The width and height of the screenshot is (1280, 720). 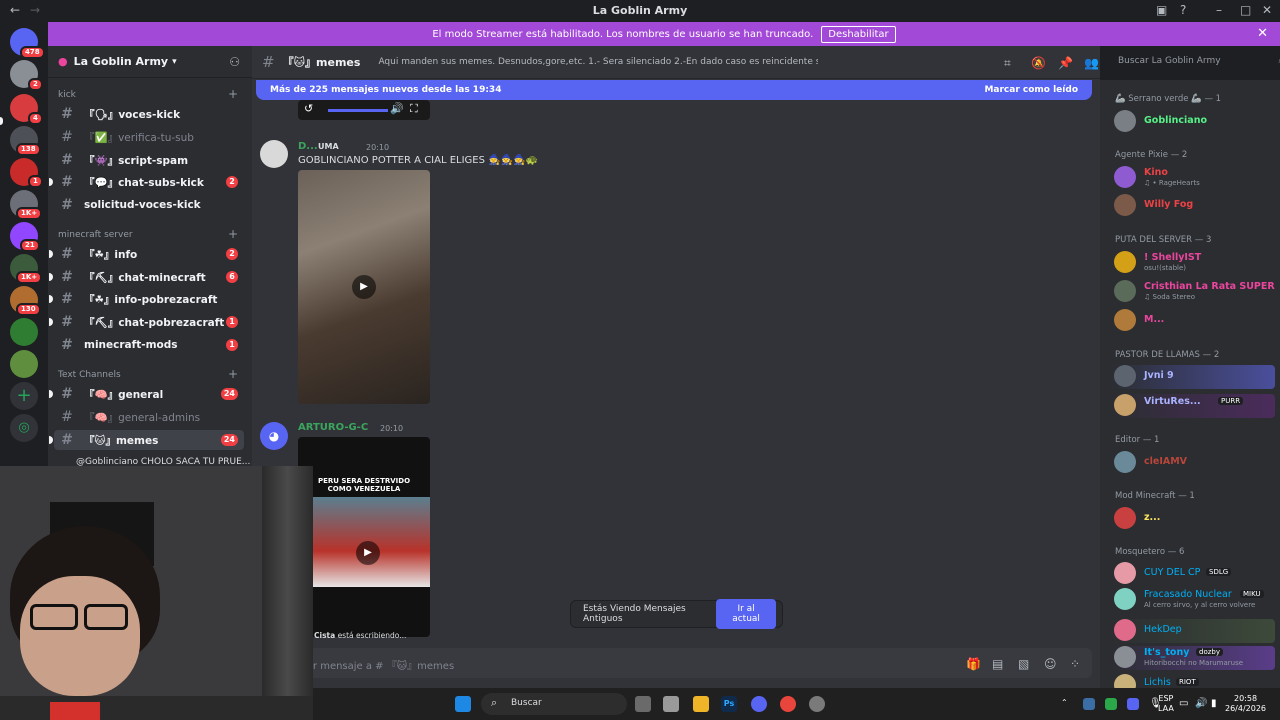 What do you see at coordinates (150, 62) in the screenshot?
I see `server-header: ● La Goblin Army ▾ ⚇` at bounding box center [150, 62].